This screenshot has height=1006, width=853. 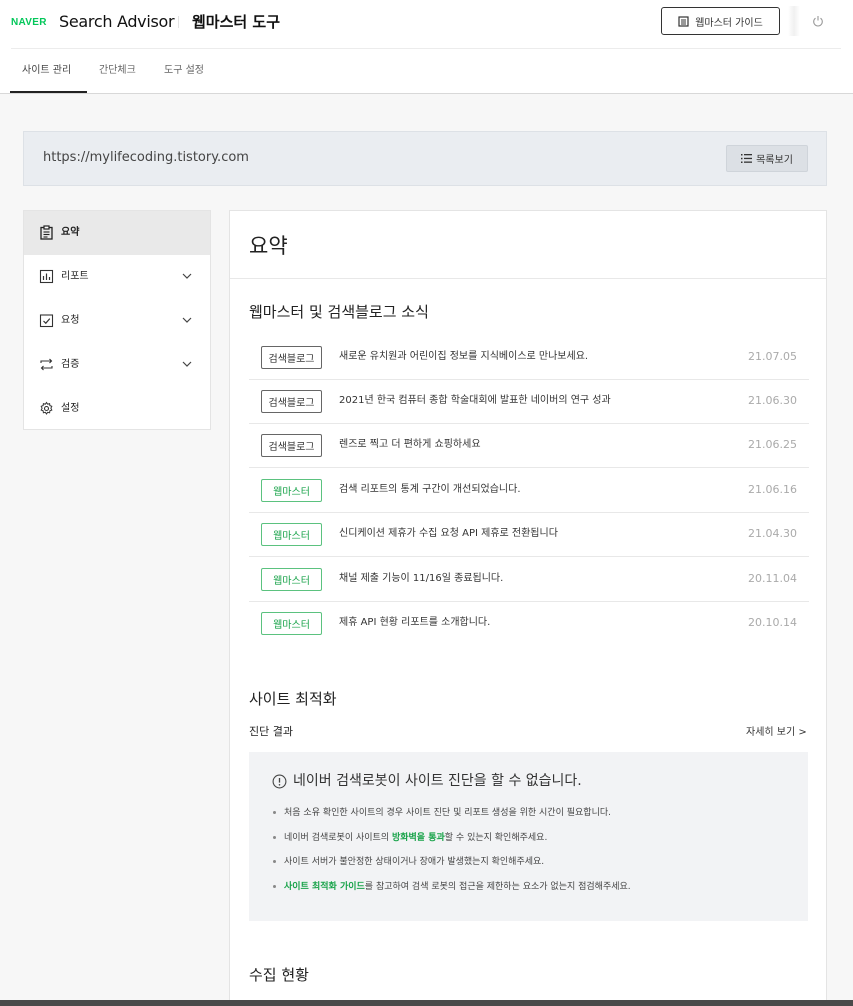 I want to click on page-title: 요약, so click(x=268, y=246).